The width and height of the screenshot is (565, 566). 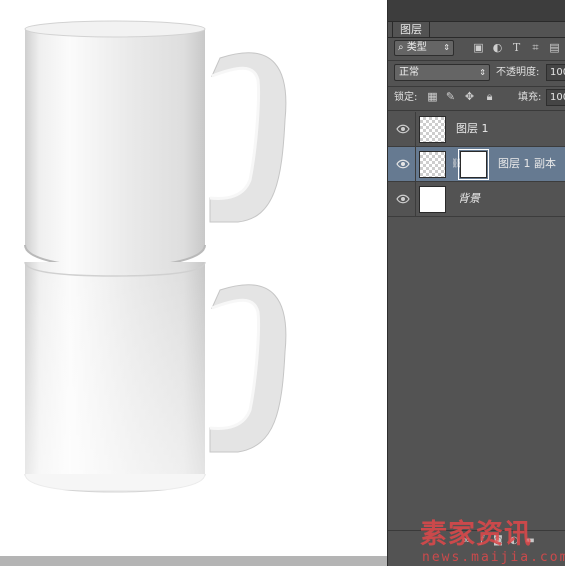 I want to click on tab-layers: 图层, so click(x=411, y=29).